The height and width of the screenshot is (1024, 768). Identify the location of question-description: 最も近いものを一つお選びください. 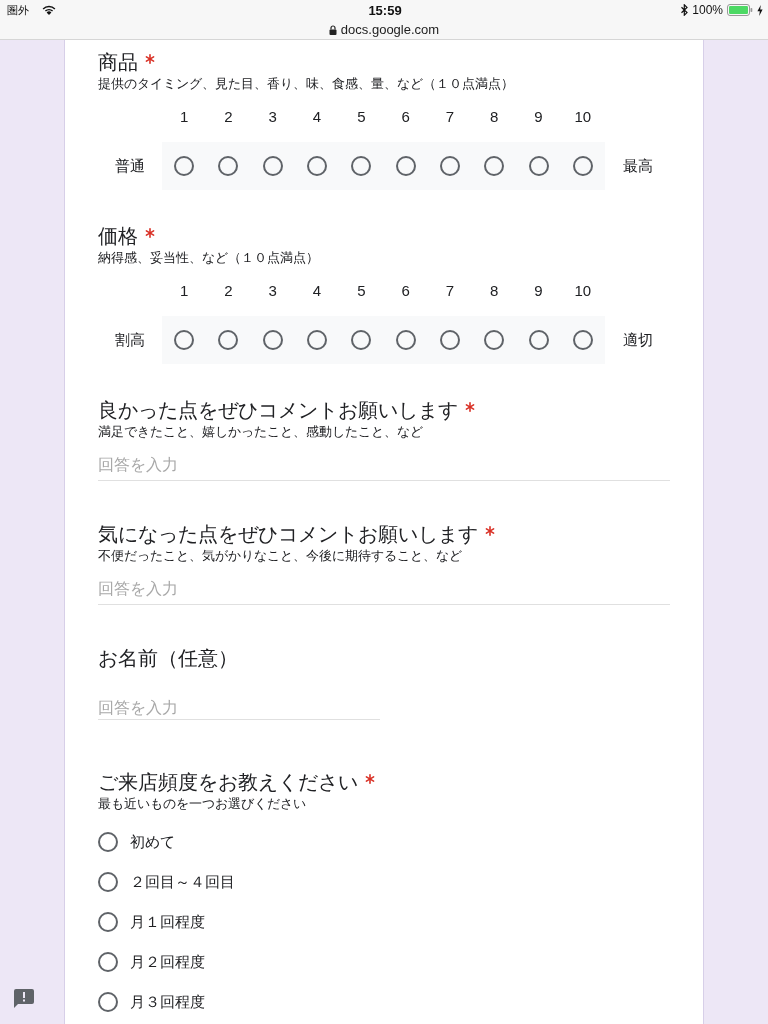
(202, 804).